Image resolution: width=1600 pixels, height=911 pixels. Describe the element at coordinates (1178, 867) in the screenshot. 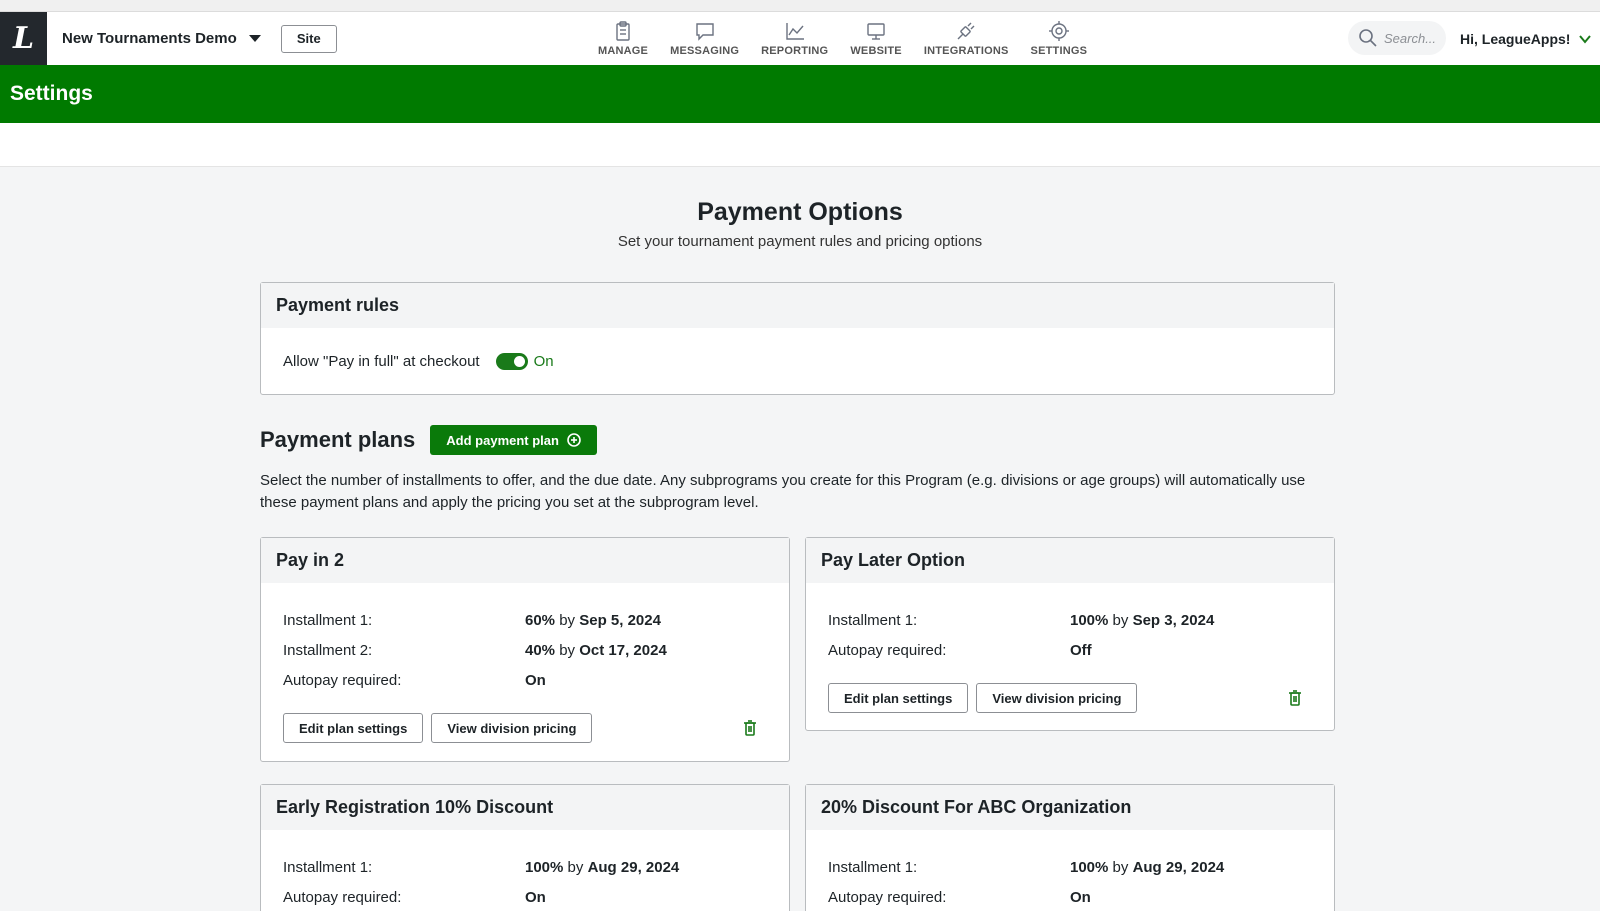

I see `installment-date: Aug 29, 2024` at that location.